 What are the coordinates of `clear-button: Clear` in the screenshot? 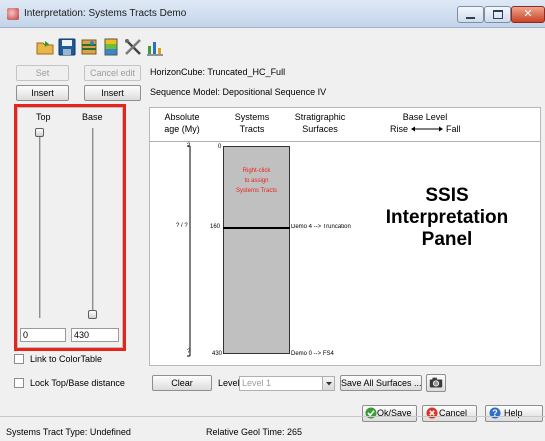 It's located at (182, 383).